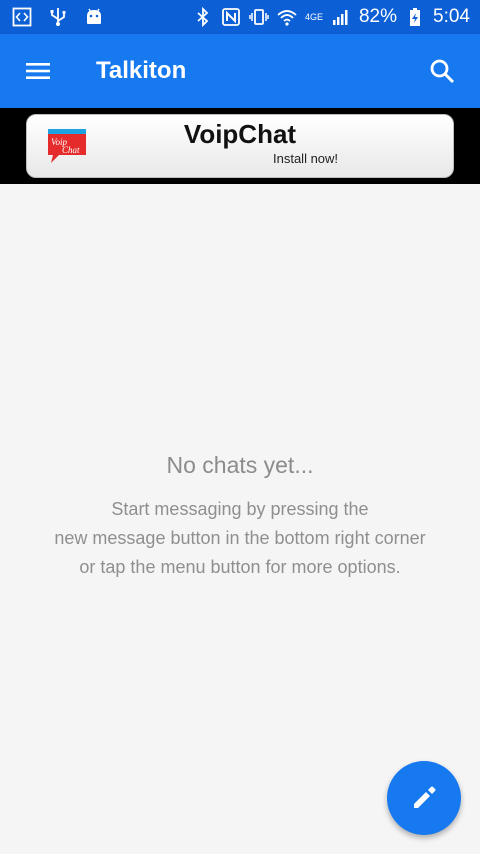  Describe the element at coordinates (313, 17) in the screenshot. I see `network-type: 4GE` at that location.